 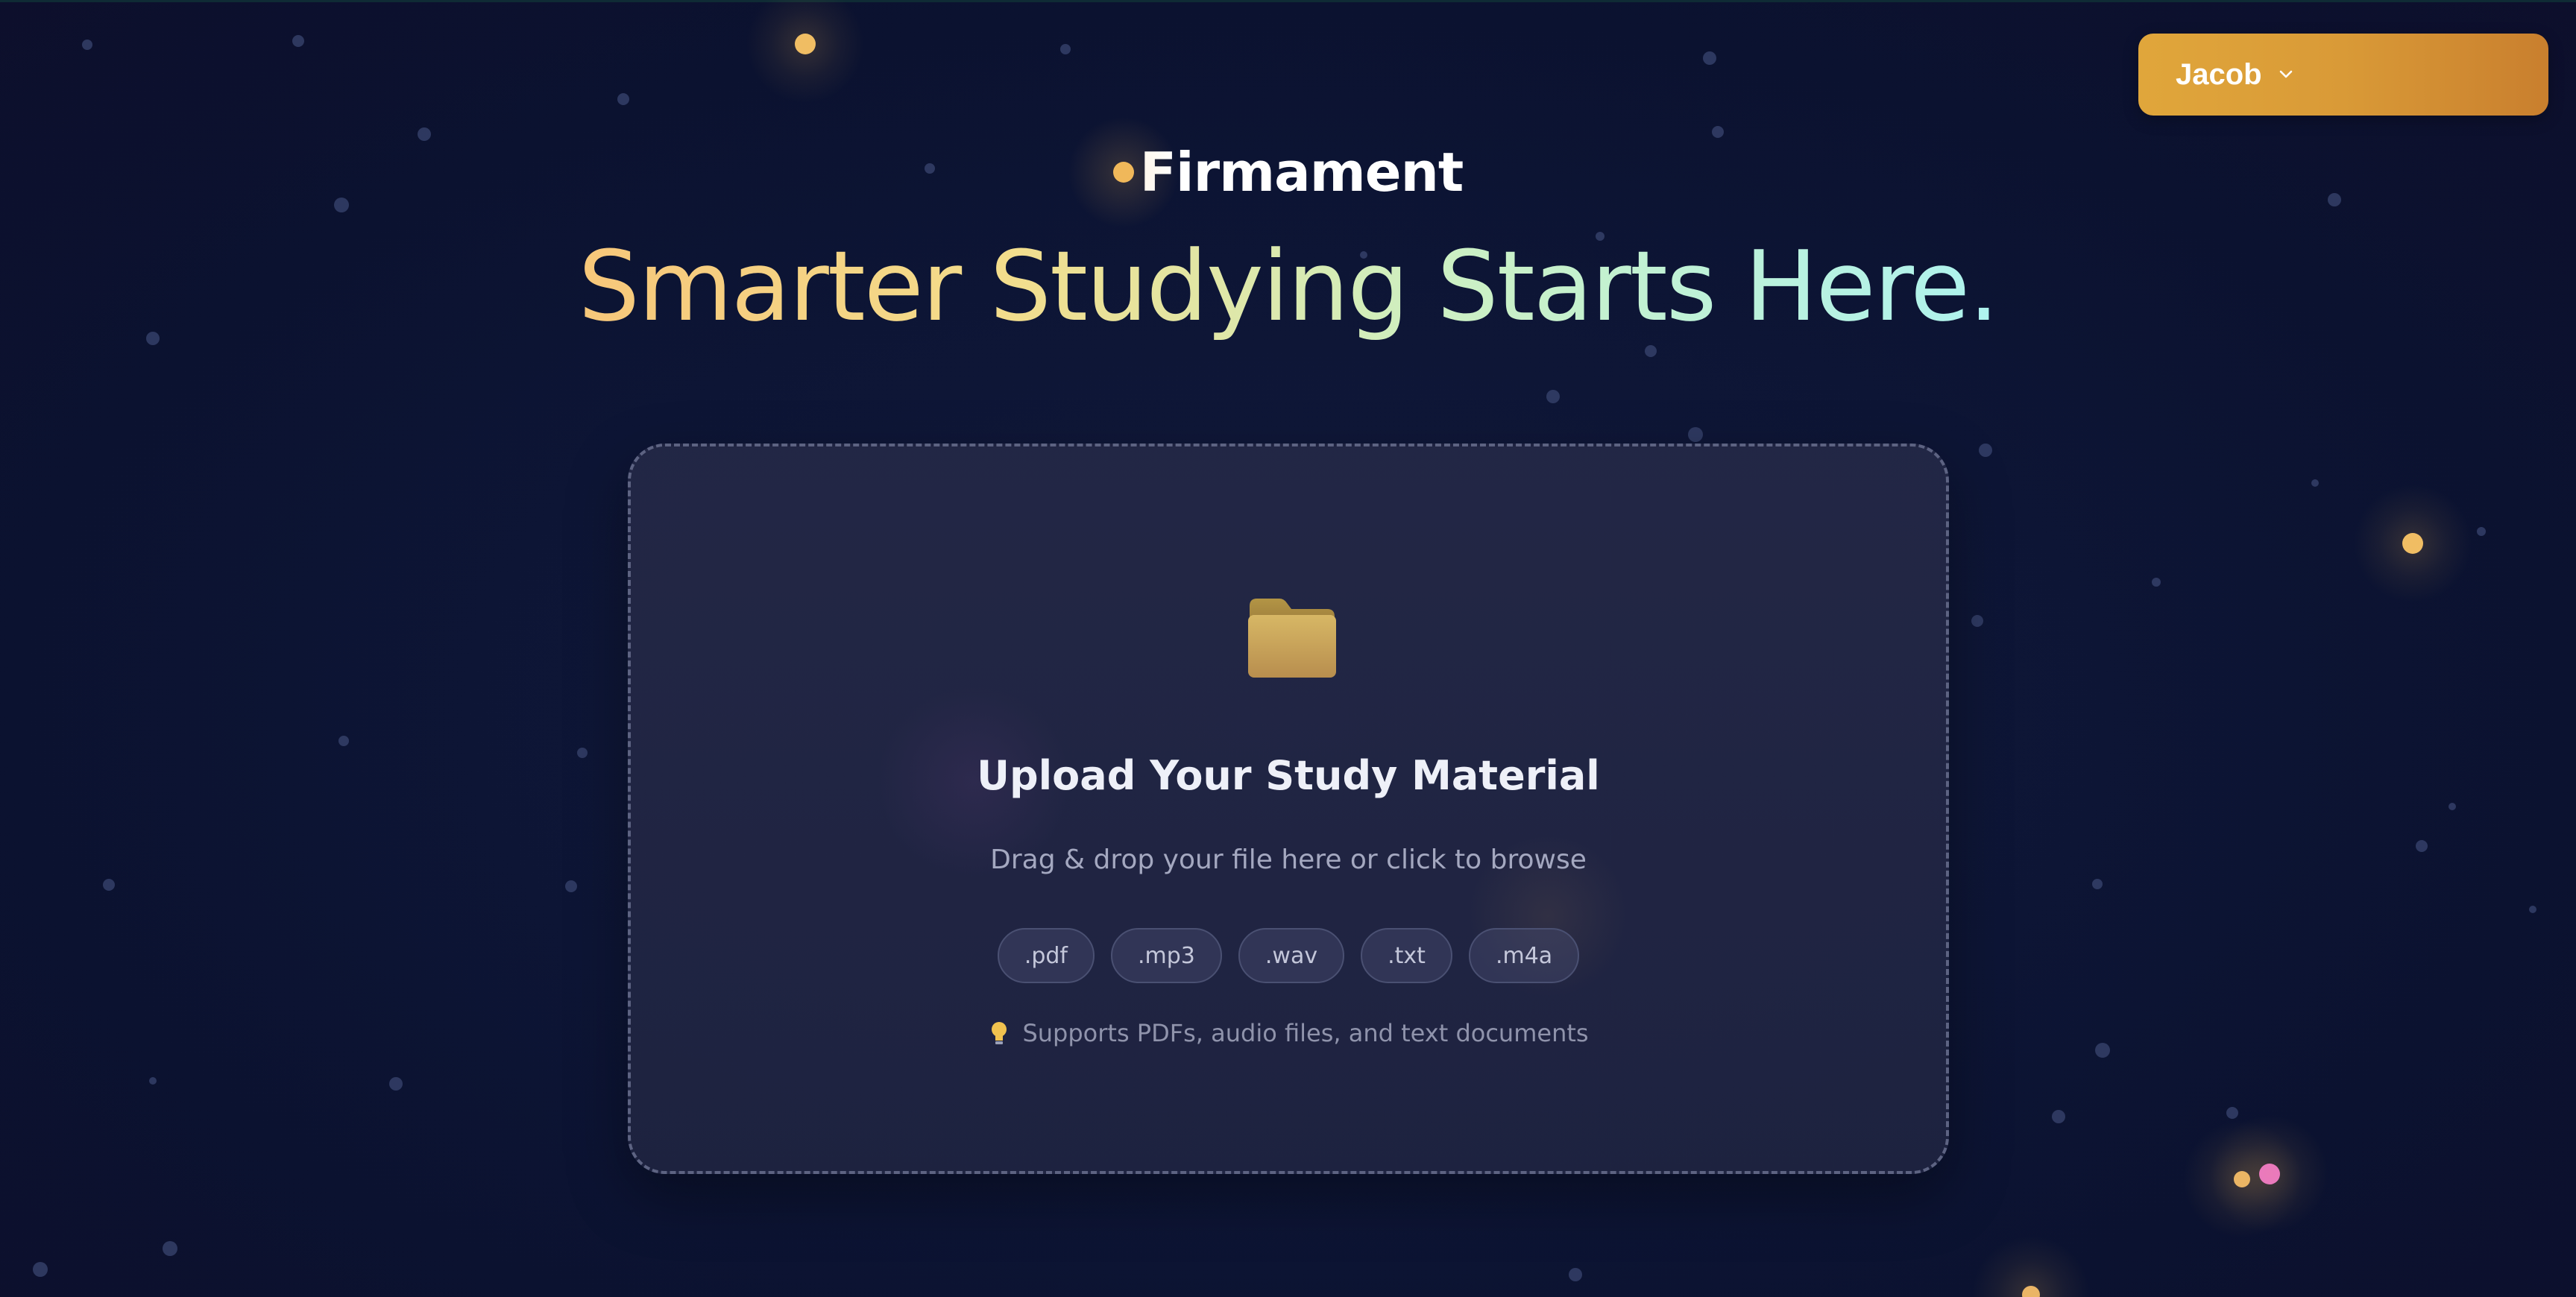 What do you see at coordinates (1406, 955) in the screenshot?
I see `file-type-chip: .txt` at bounding box center [1406, 955].